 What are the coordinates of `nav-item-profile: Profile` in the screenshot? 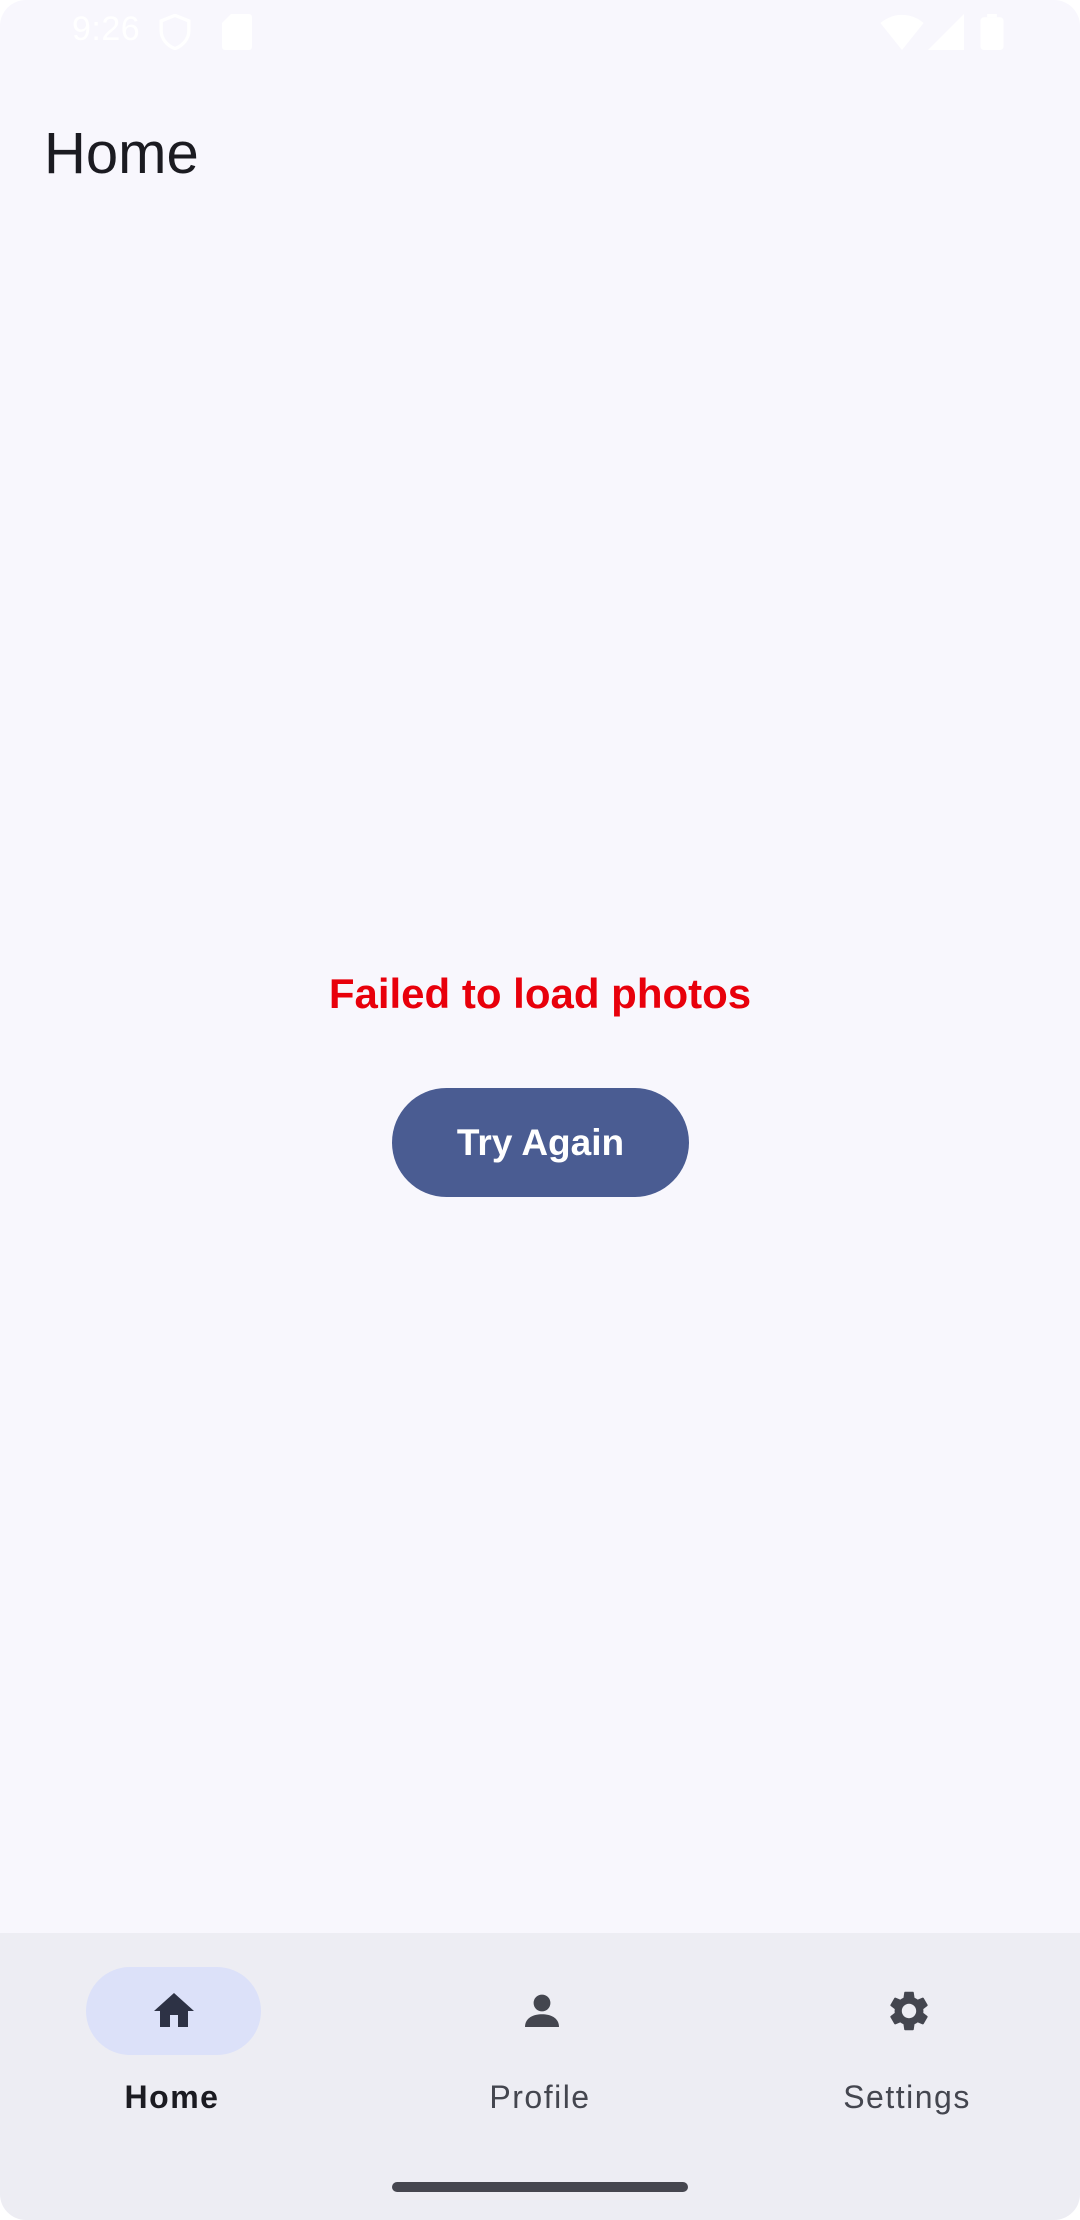 It's located at (540, 2042).